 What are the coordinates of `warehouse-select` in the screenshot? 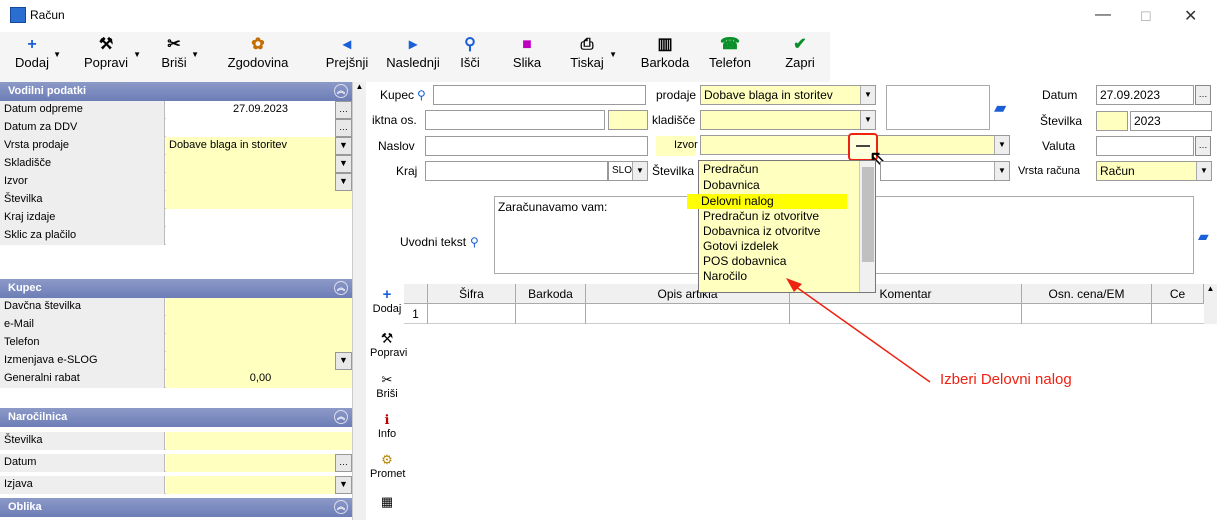 It's located at (259, 164).